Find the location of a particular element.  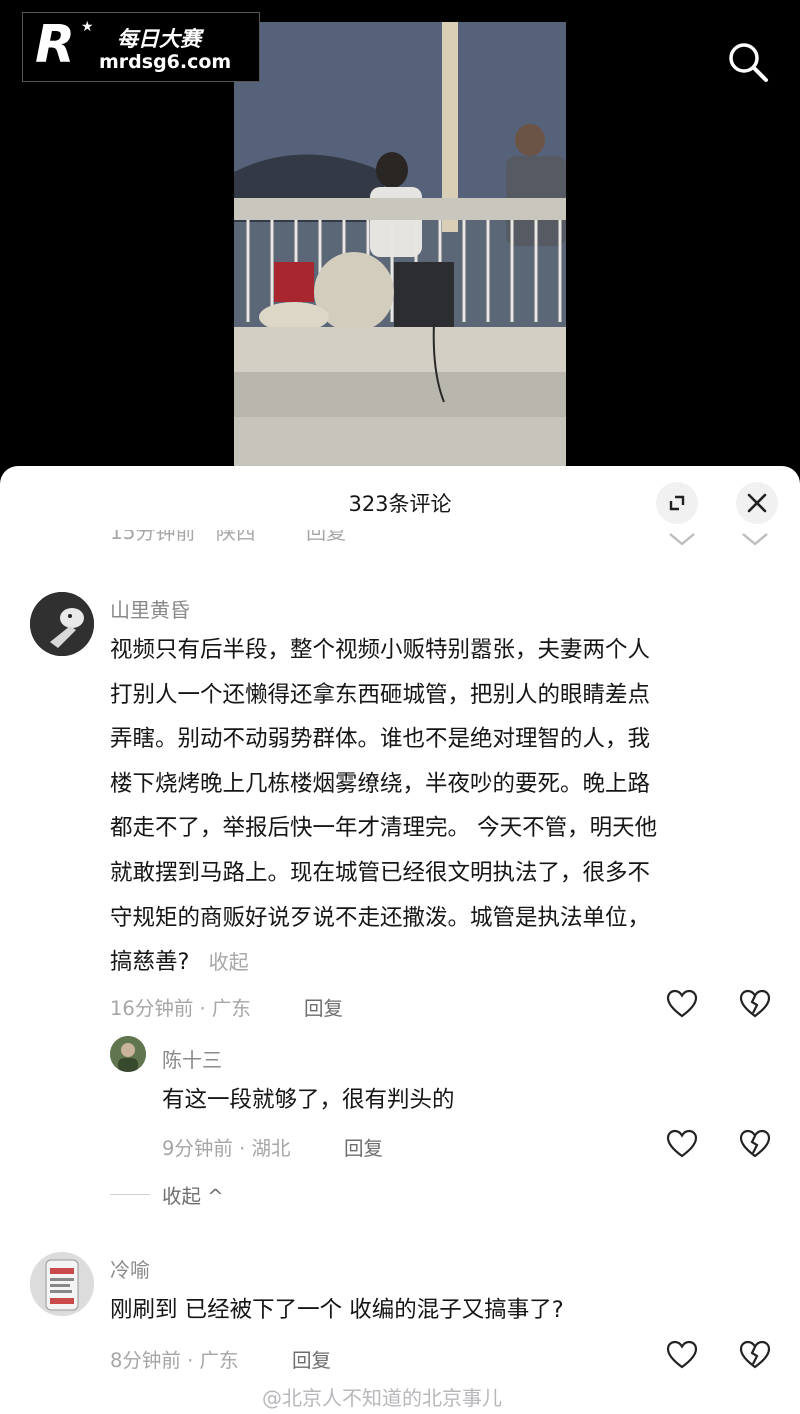

video-still-image is located at coordinates (400, 245).